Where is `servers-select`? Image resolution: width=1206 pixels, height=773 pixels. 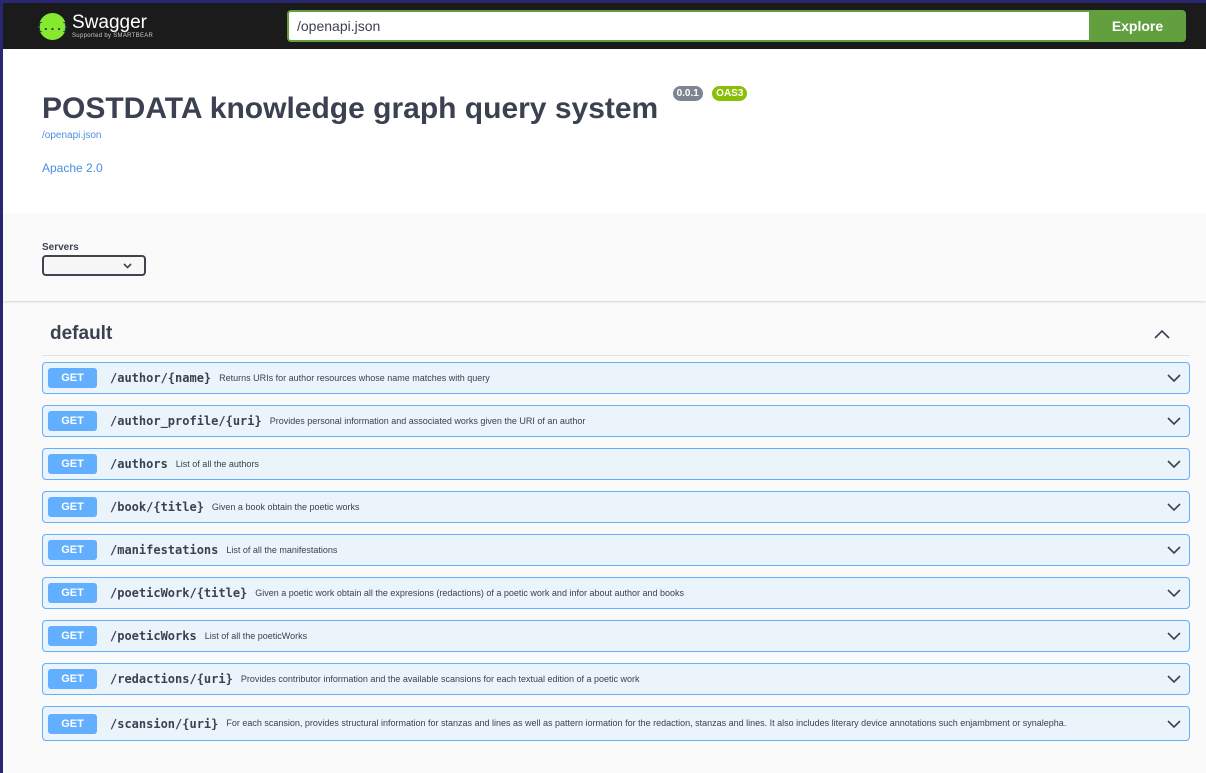 servers-select is located at coordinates (94, 265).